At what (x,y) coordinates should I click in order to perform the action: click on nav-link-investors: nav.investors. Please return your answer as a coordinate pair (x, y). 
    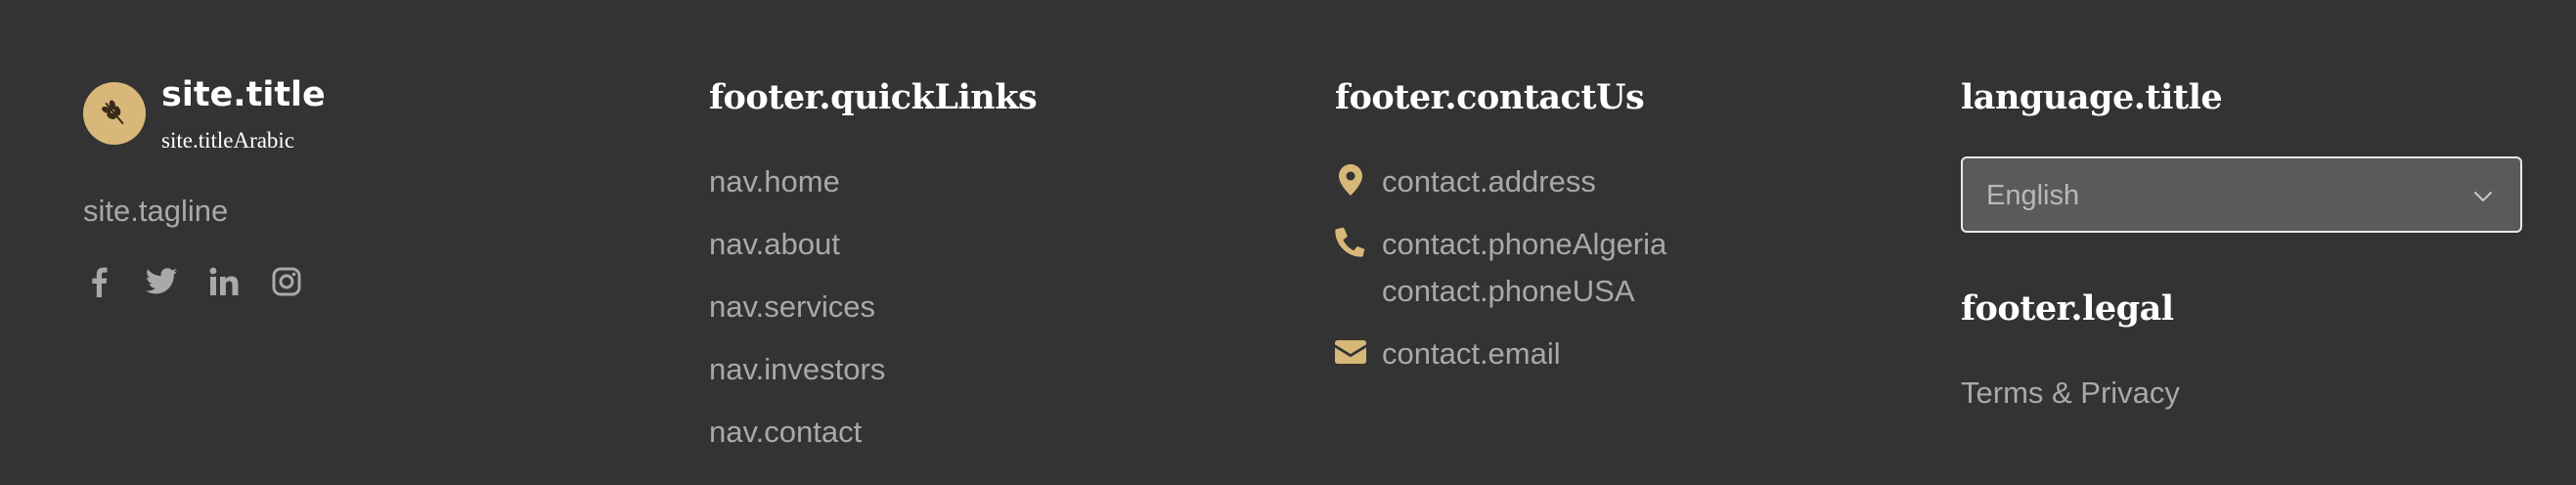
    Looking at the image, I should click on (797, 369).